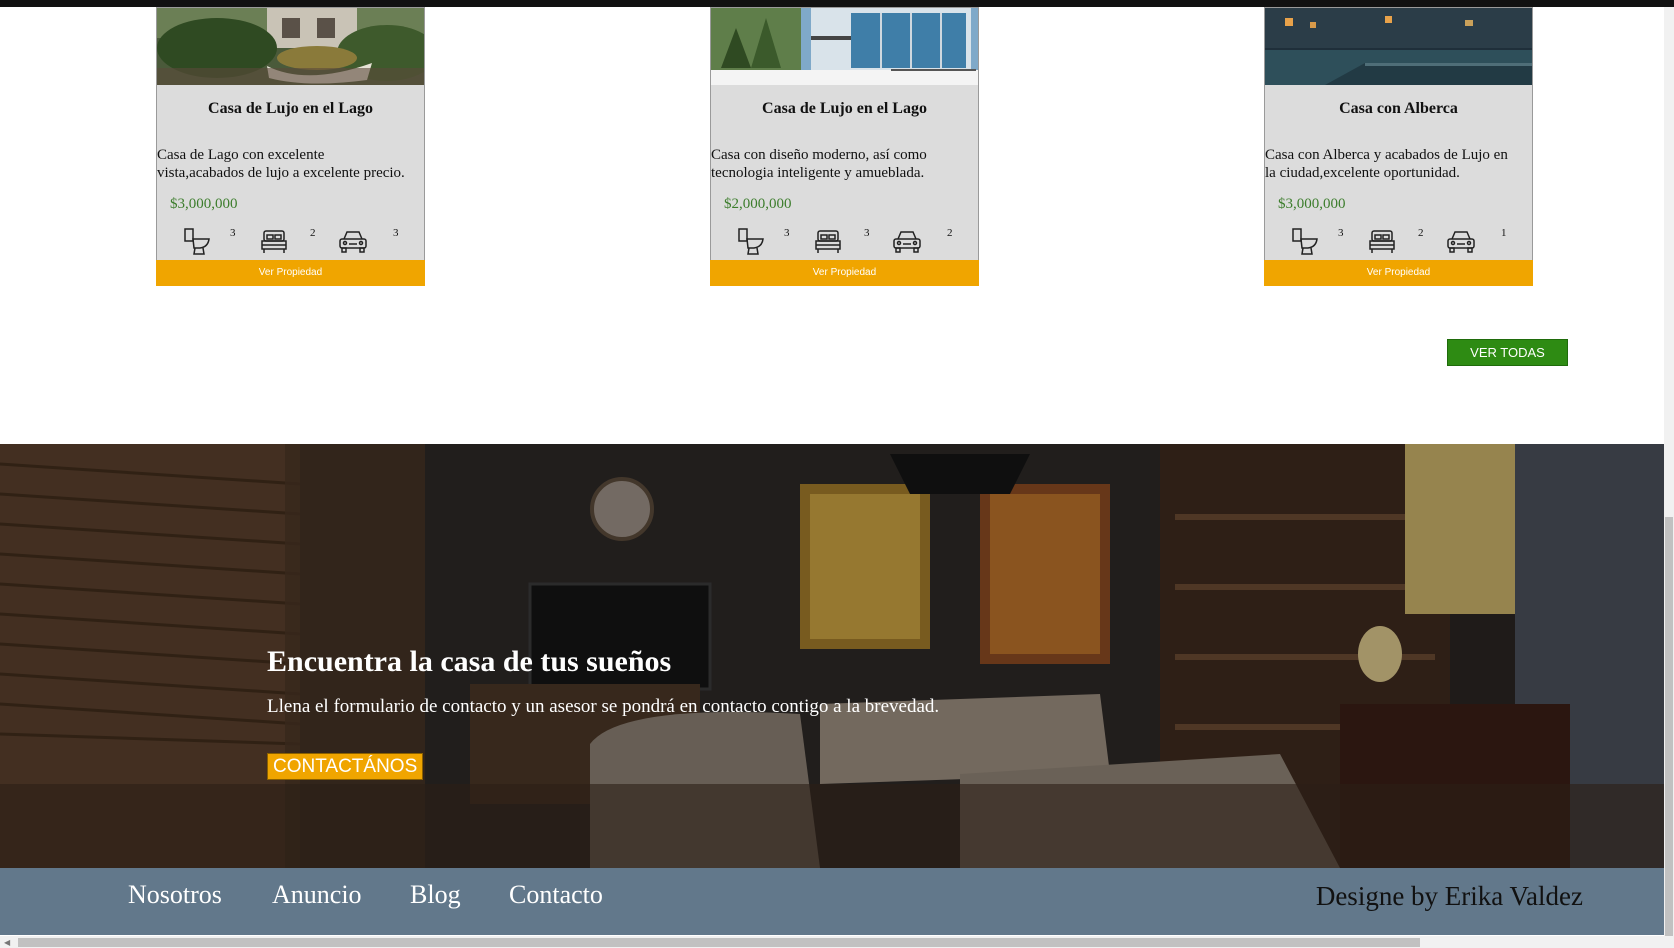 This screenshot has width=1674, height=948. Describe the element at coordinates (1449, 896) in the screenshot. I see `footer-credit: Designe by Erika Valdez` at that location.